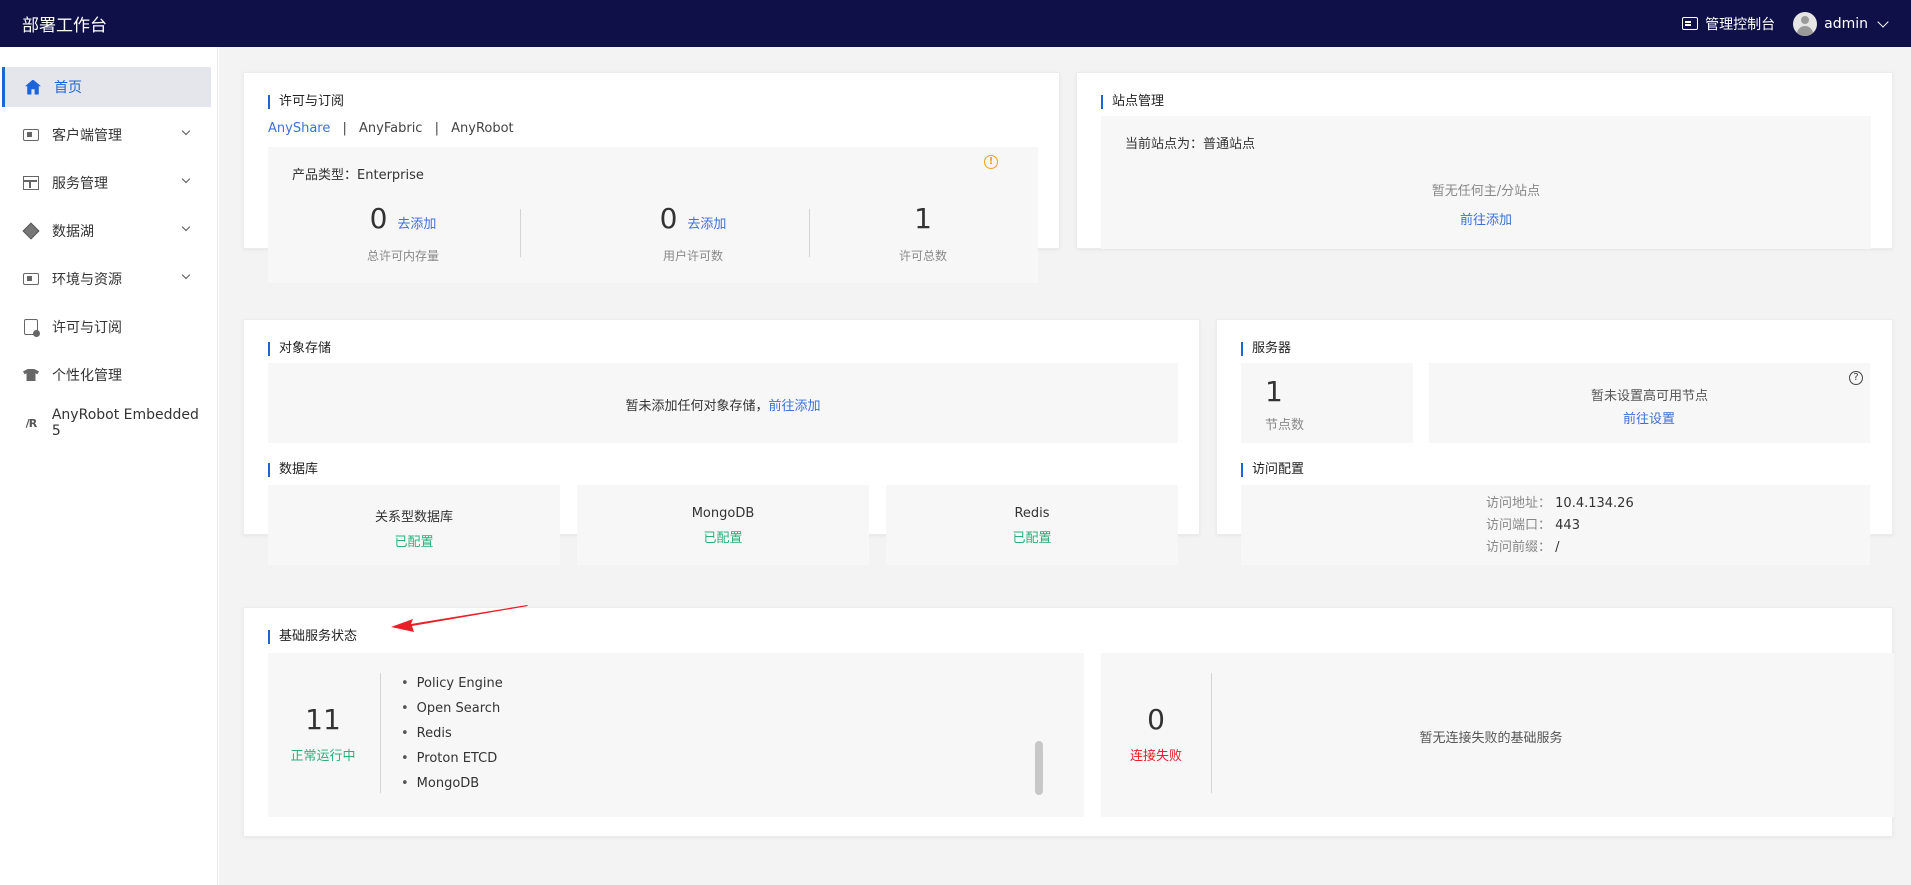  What do you see at coordinates (459, 618) in the screenshot?
I see `annotation-arrow` at bounding box center [459, 618].